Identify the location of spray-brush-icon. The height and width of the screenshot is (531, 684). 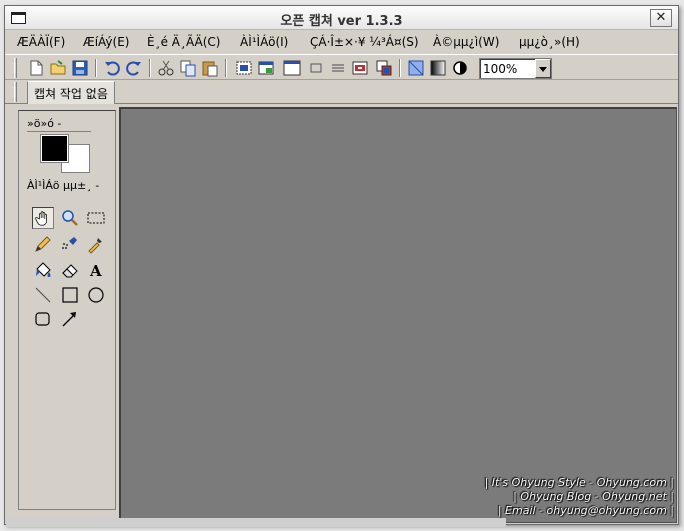
(70, 244).